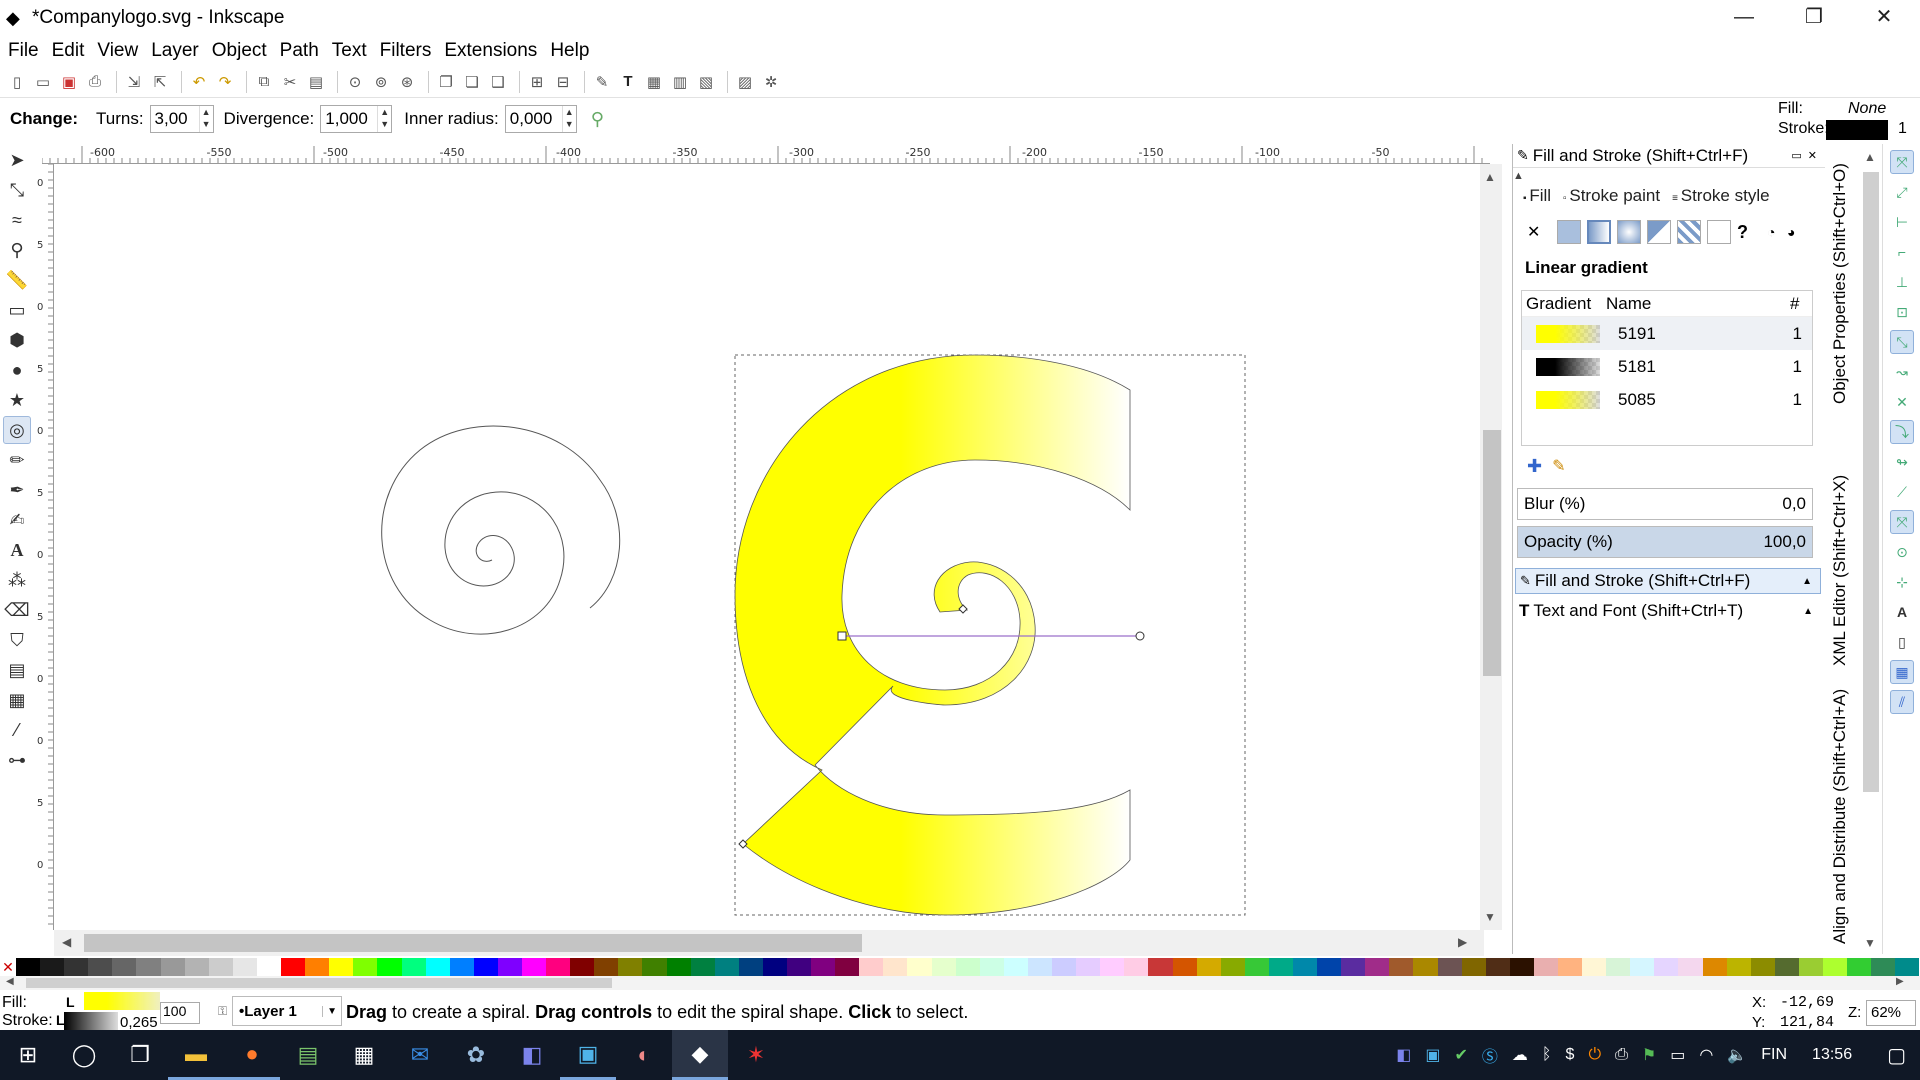 This screenshot has height=1080, width=1920. I want to click on menu-help: Help, so click(569, 51).